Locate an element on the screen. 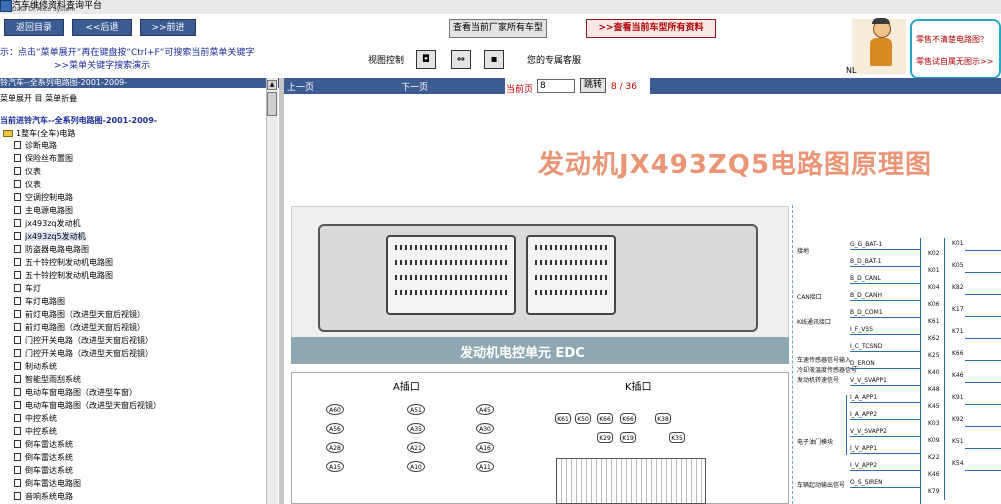  tree-item-label: 智能型雨刮系统 is located at coordinates (53, 379).